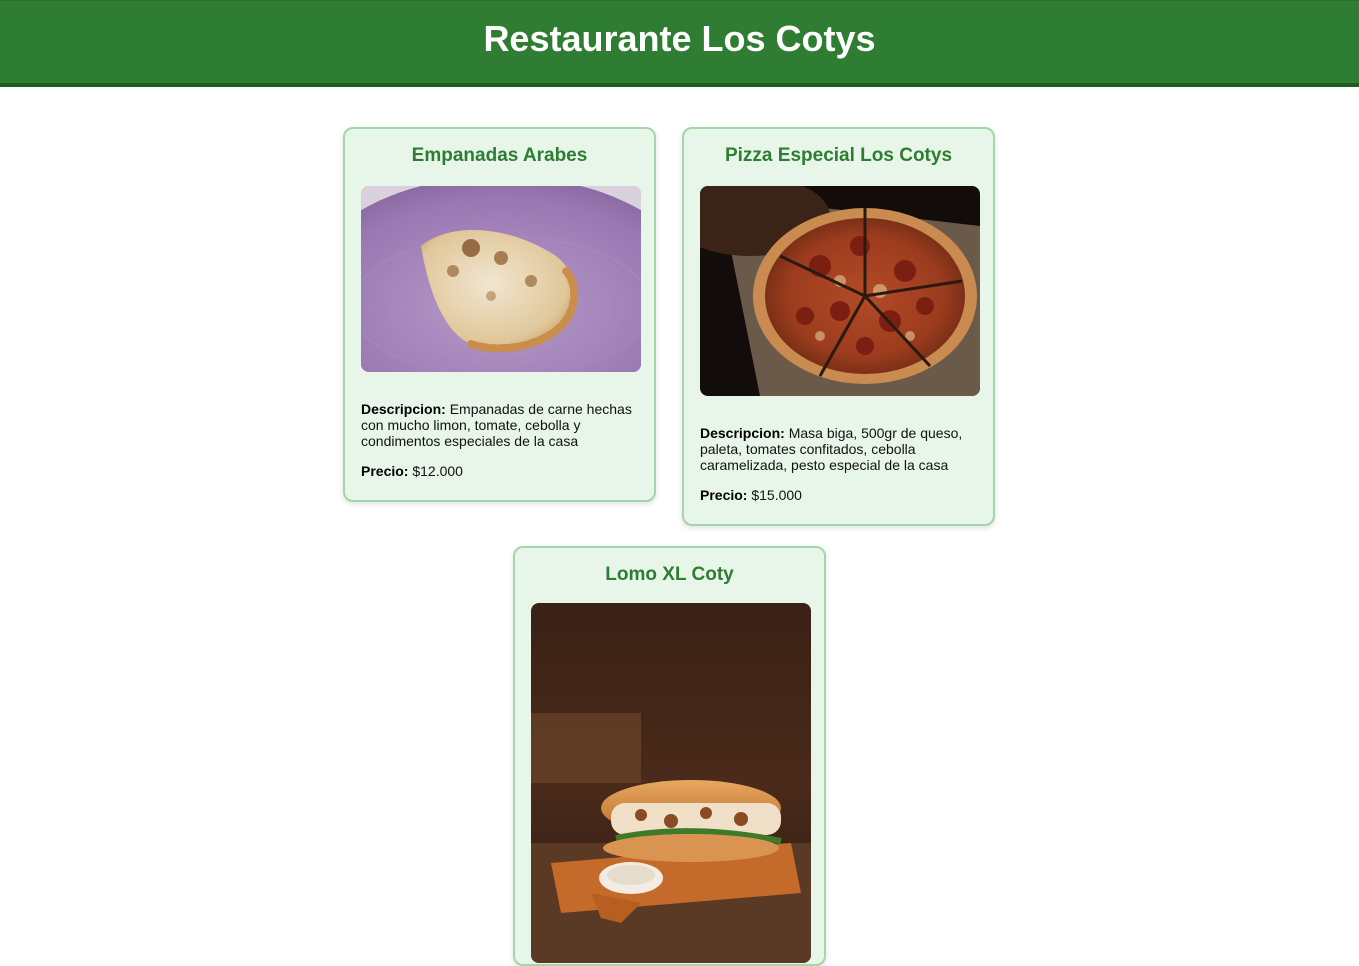  I want to click on site-header: Restaurante Los Cotys, so click(679, 43).